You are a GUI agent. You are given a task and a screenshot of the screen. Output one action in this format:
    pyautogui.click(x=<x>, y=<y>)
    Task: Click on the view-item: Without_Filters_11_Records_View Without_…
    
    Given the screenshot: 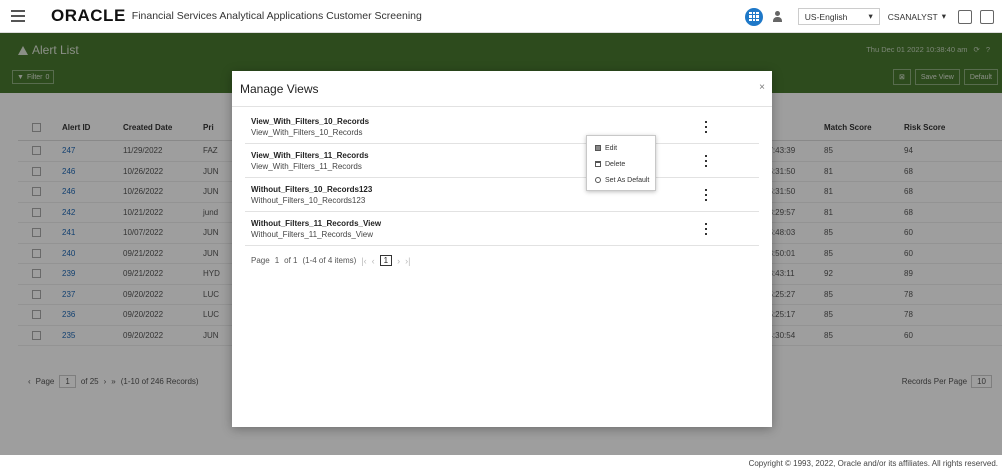 What is the action you would take?
    pyautogui.click(x=502, y=229)
    